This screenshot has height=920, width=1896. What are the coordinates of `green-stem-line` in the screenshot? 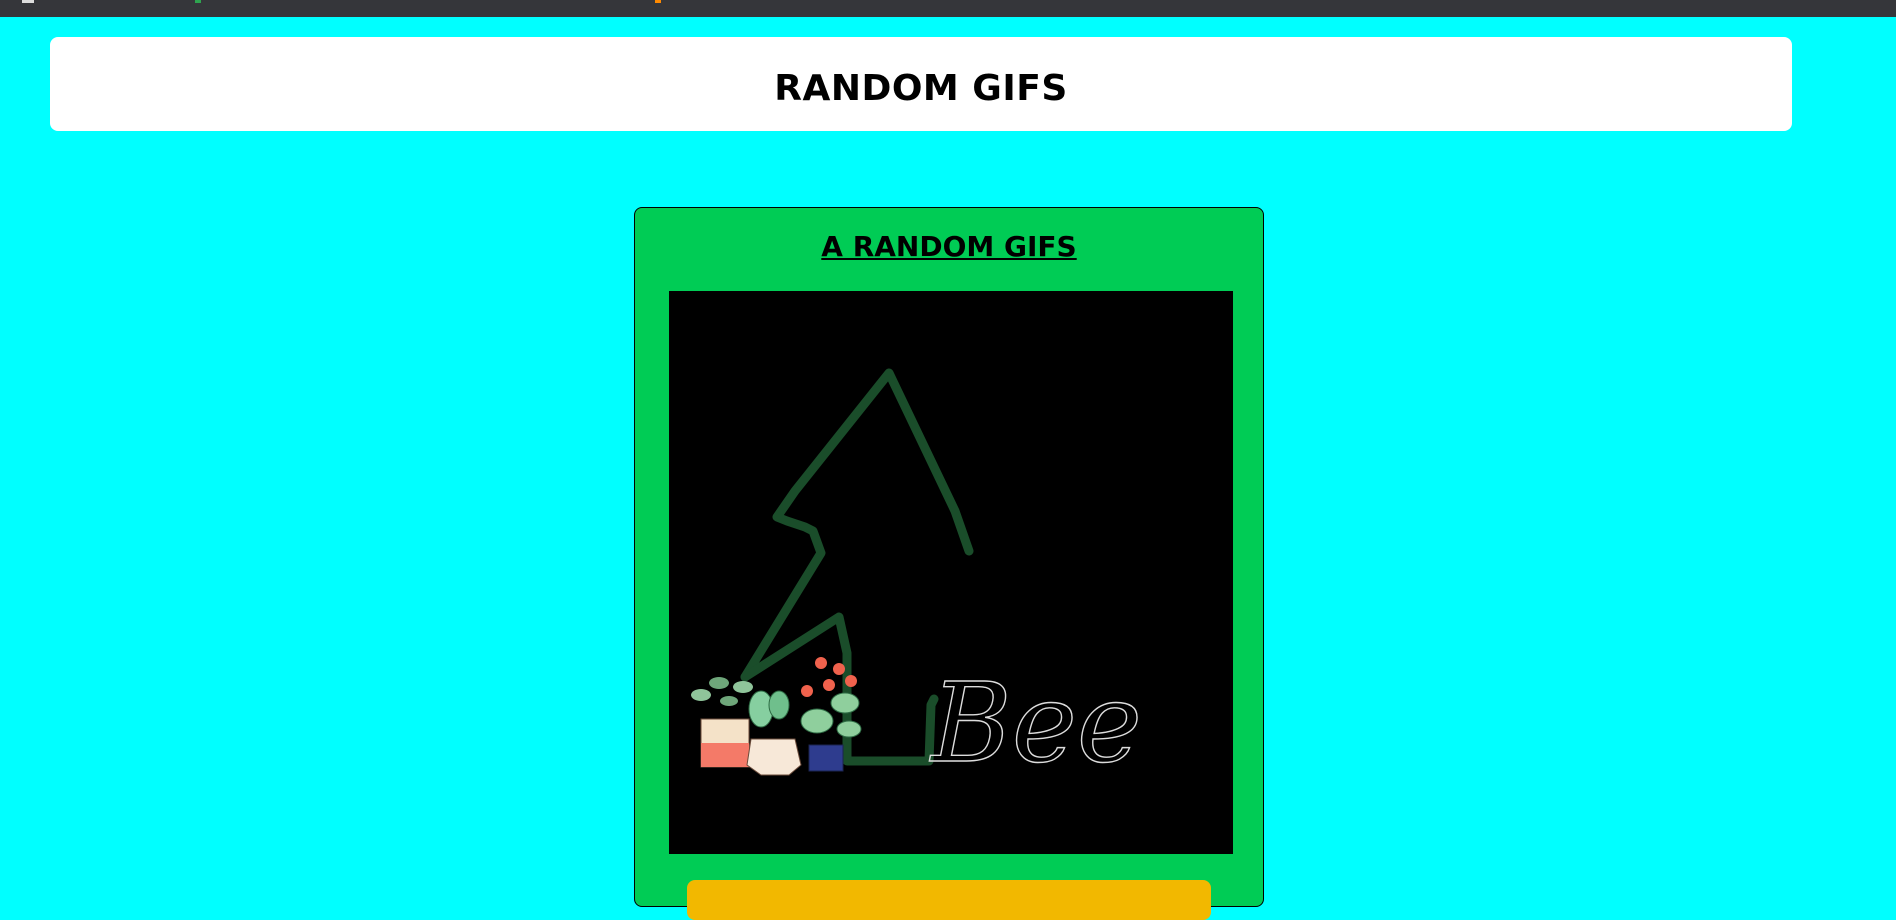 It's located at (857, 525).